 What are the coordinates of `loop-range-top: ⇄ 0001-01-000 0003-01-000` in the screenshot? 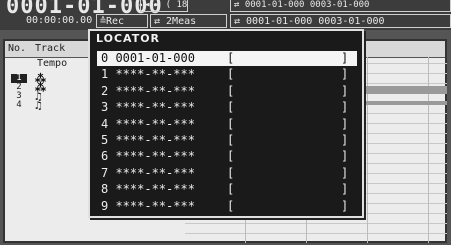 It's located at (340, 6).